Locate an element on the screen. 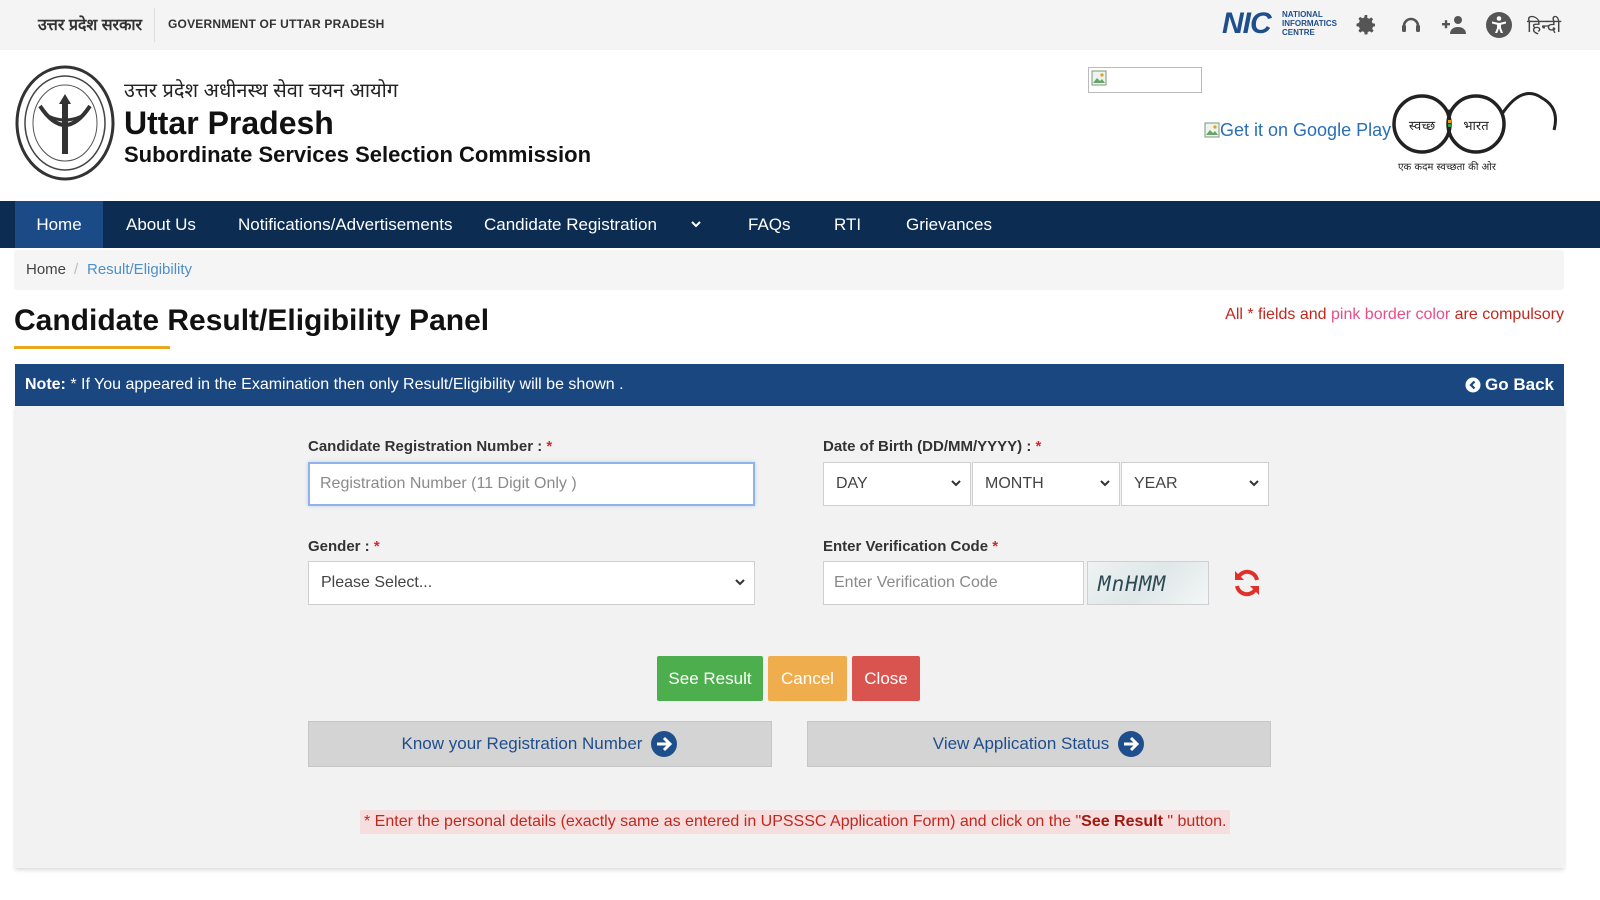  nav-notifications: Notifications/Advertisements is located at coordinates (345, 224).